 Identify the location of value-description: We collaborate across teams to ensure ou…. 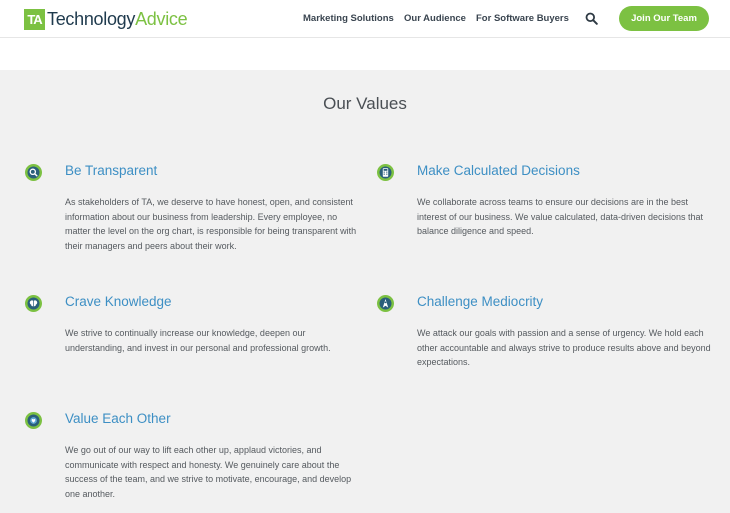
(560, 217).